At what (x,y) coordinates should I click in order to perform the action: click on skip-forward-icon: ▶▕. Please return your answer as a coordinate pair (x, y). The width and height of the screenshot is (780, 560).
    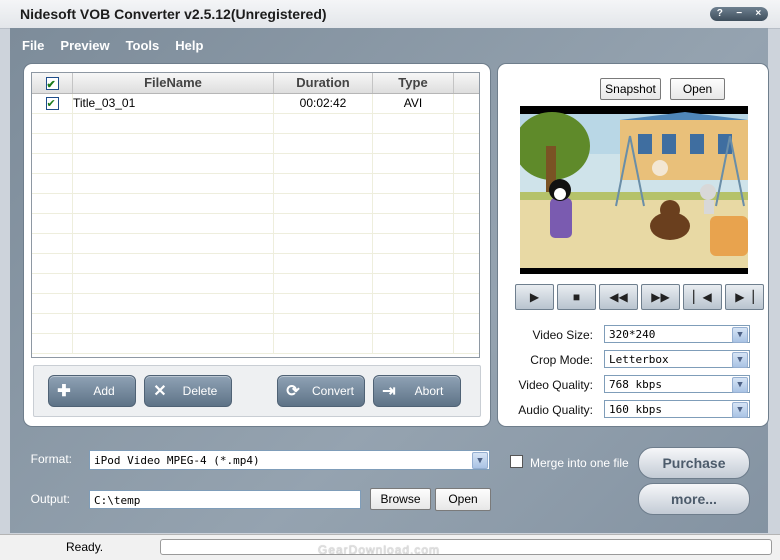
    Looking at the image, I should click on (744, 297).